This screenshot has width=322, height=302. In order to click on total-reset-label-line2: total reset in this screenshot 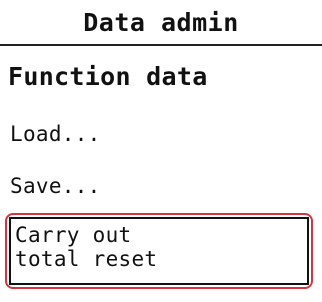, I will do `click(86, 259)`.